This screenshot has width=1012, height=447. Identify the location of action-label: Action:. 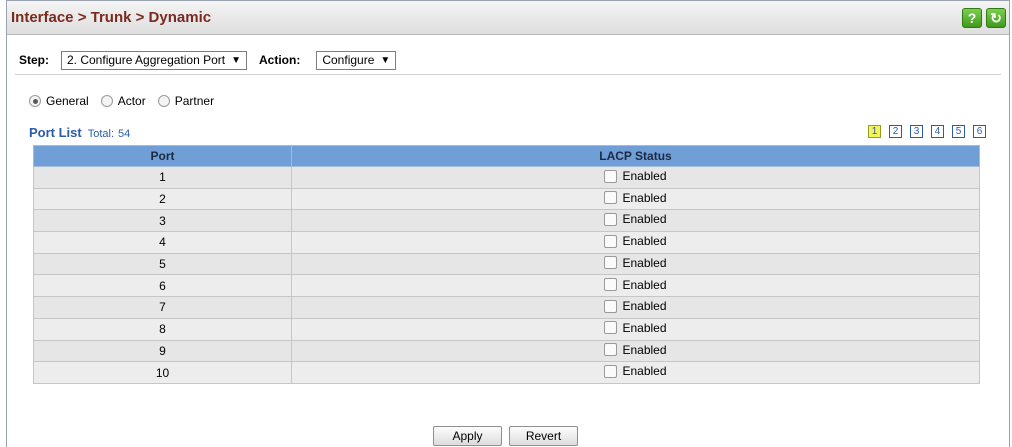
(280, 60).